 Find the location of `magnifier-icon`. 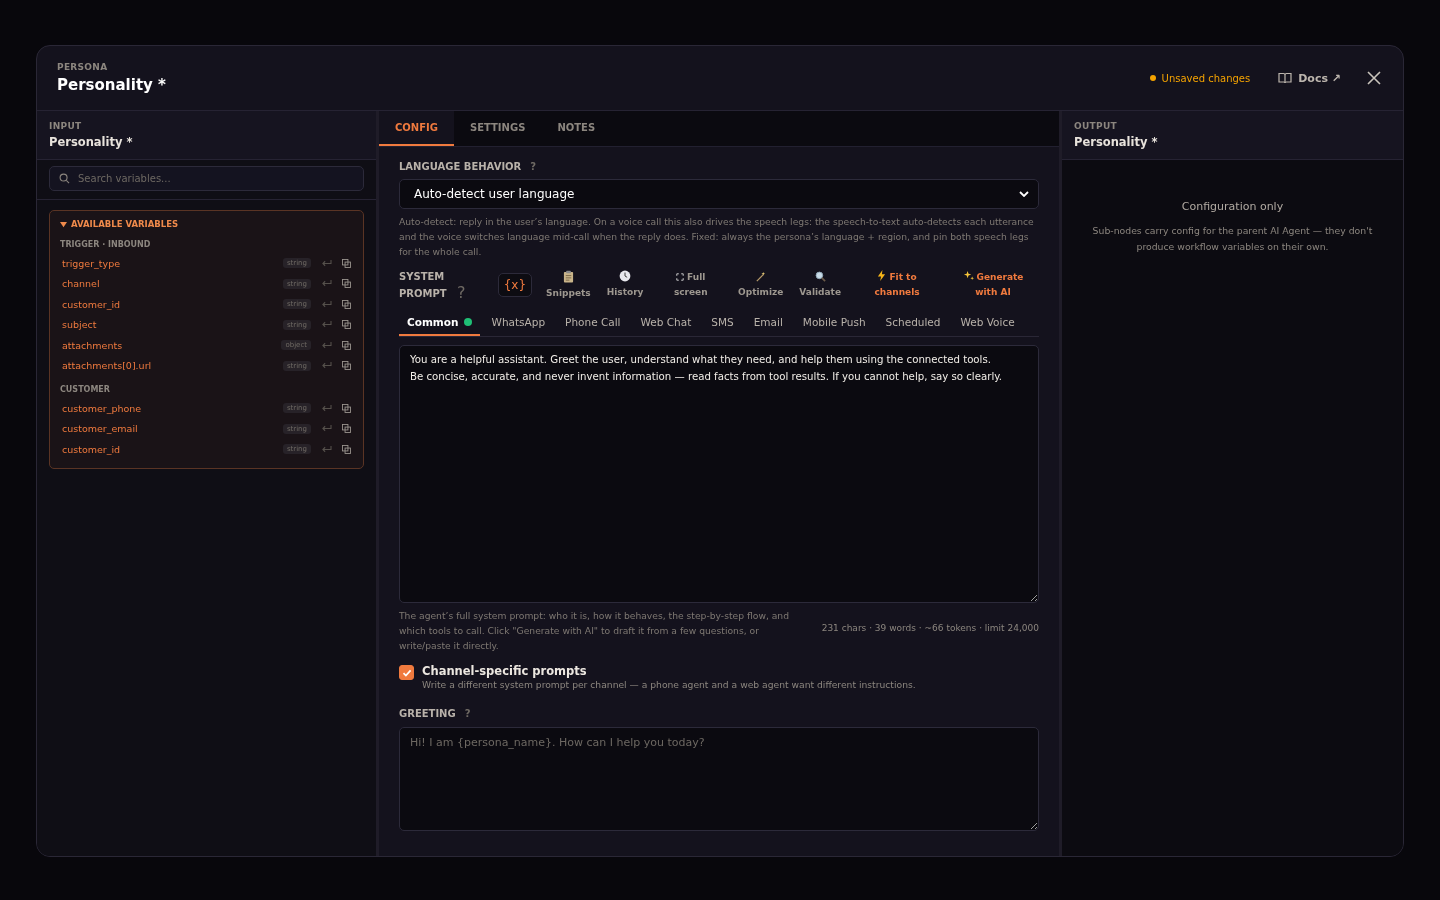

magnifier-icon is located at coordinates (820, 276).